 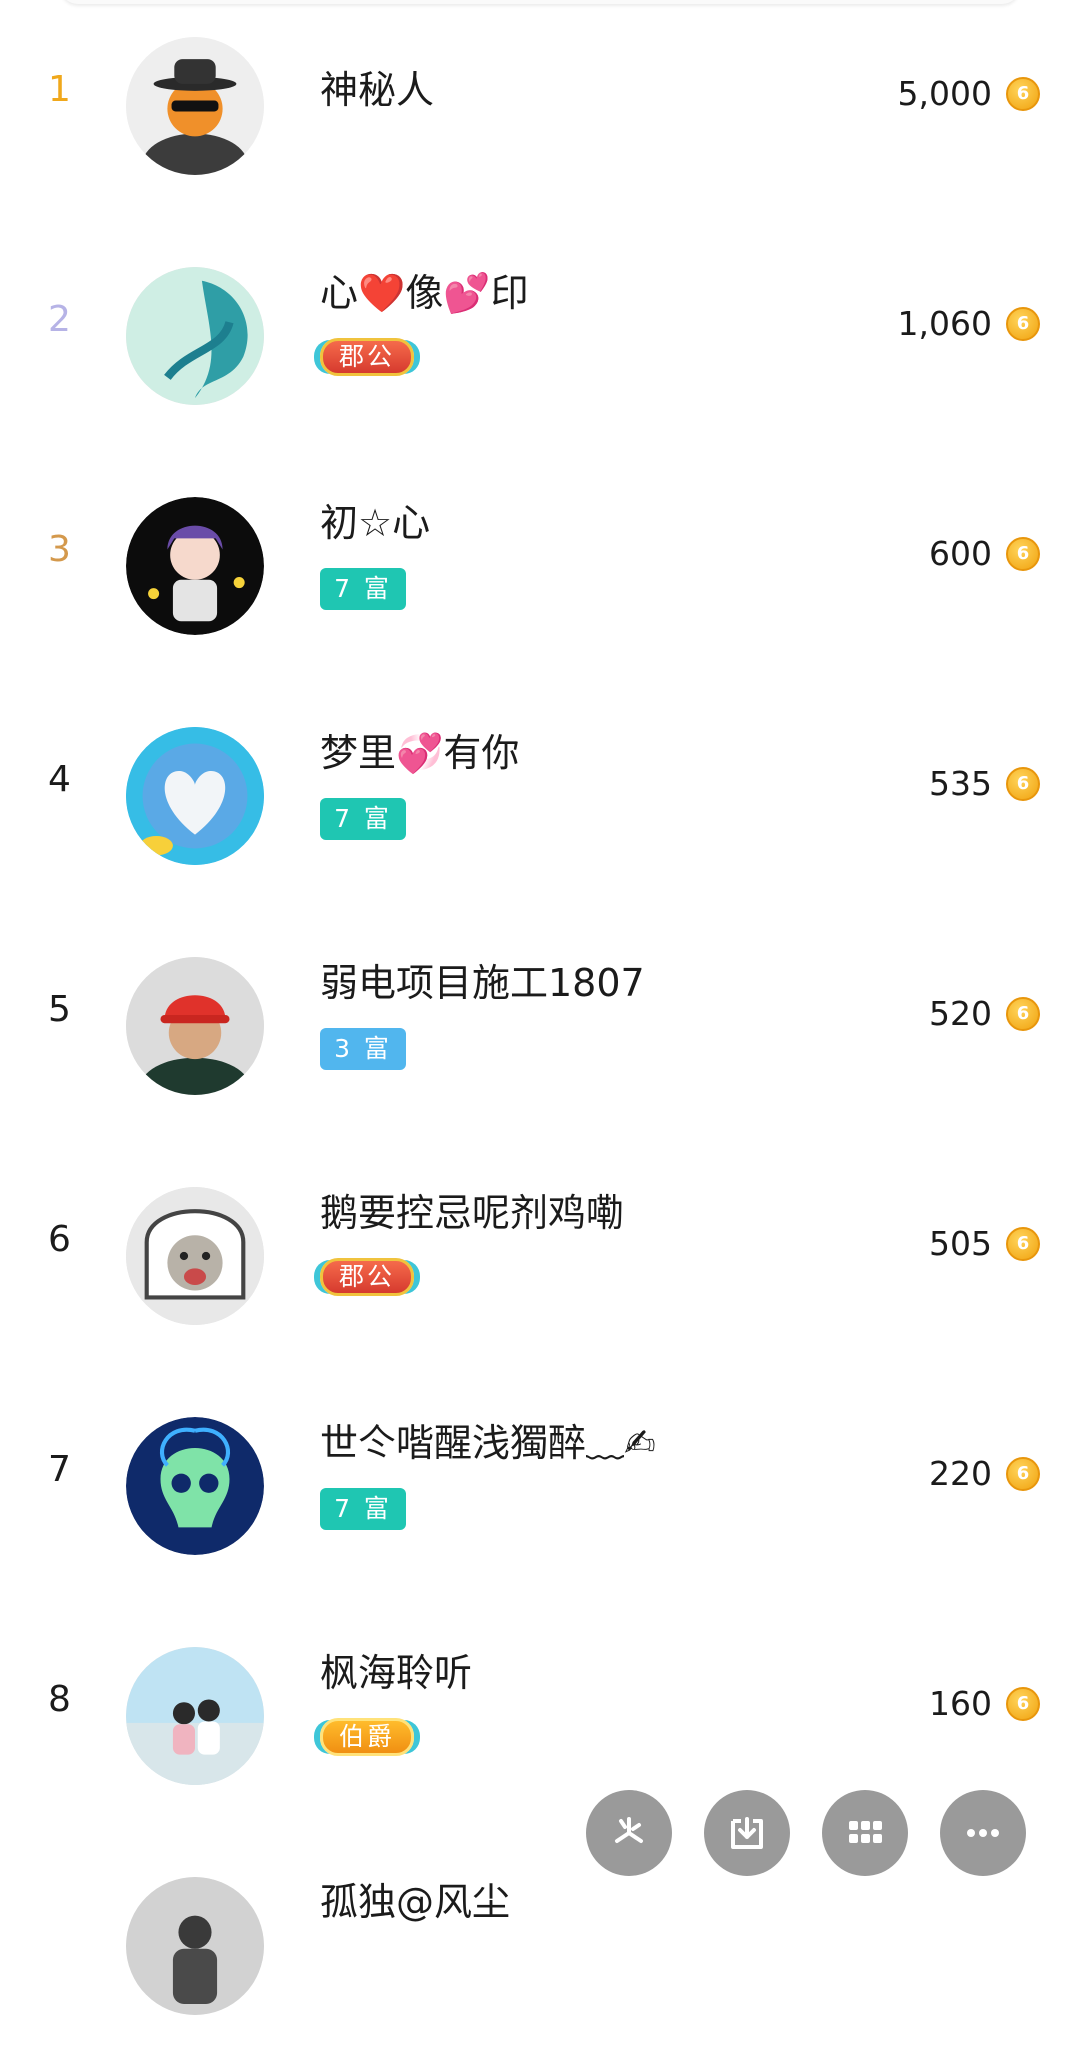 I want to click on ranking-row-4: 4 梦里💞有你 7 富 535 6, so click(x=540, y=805).